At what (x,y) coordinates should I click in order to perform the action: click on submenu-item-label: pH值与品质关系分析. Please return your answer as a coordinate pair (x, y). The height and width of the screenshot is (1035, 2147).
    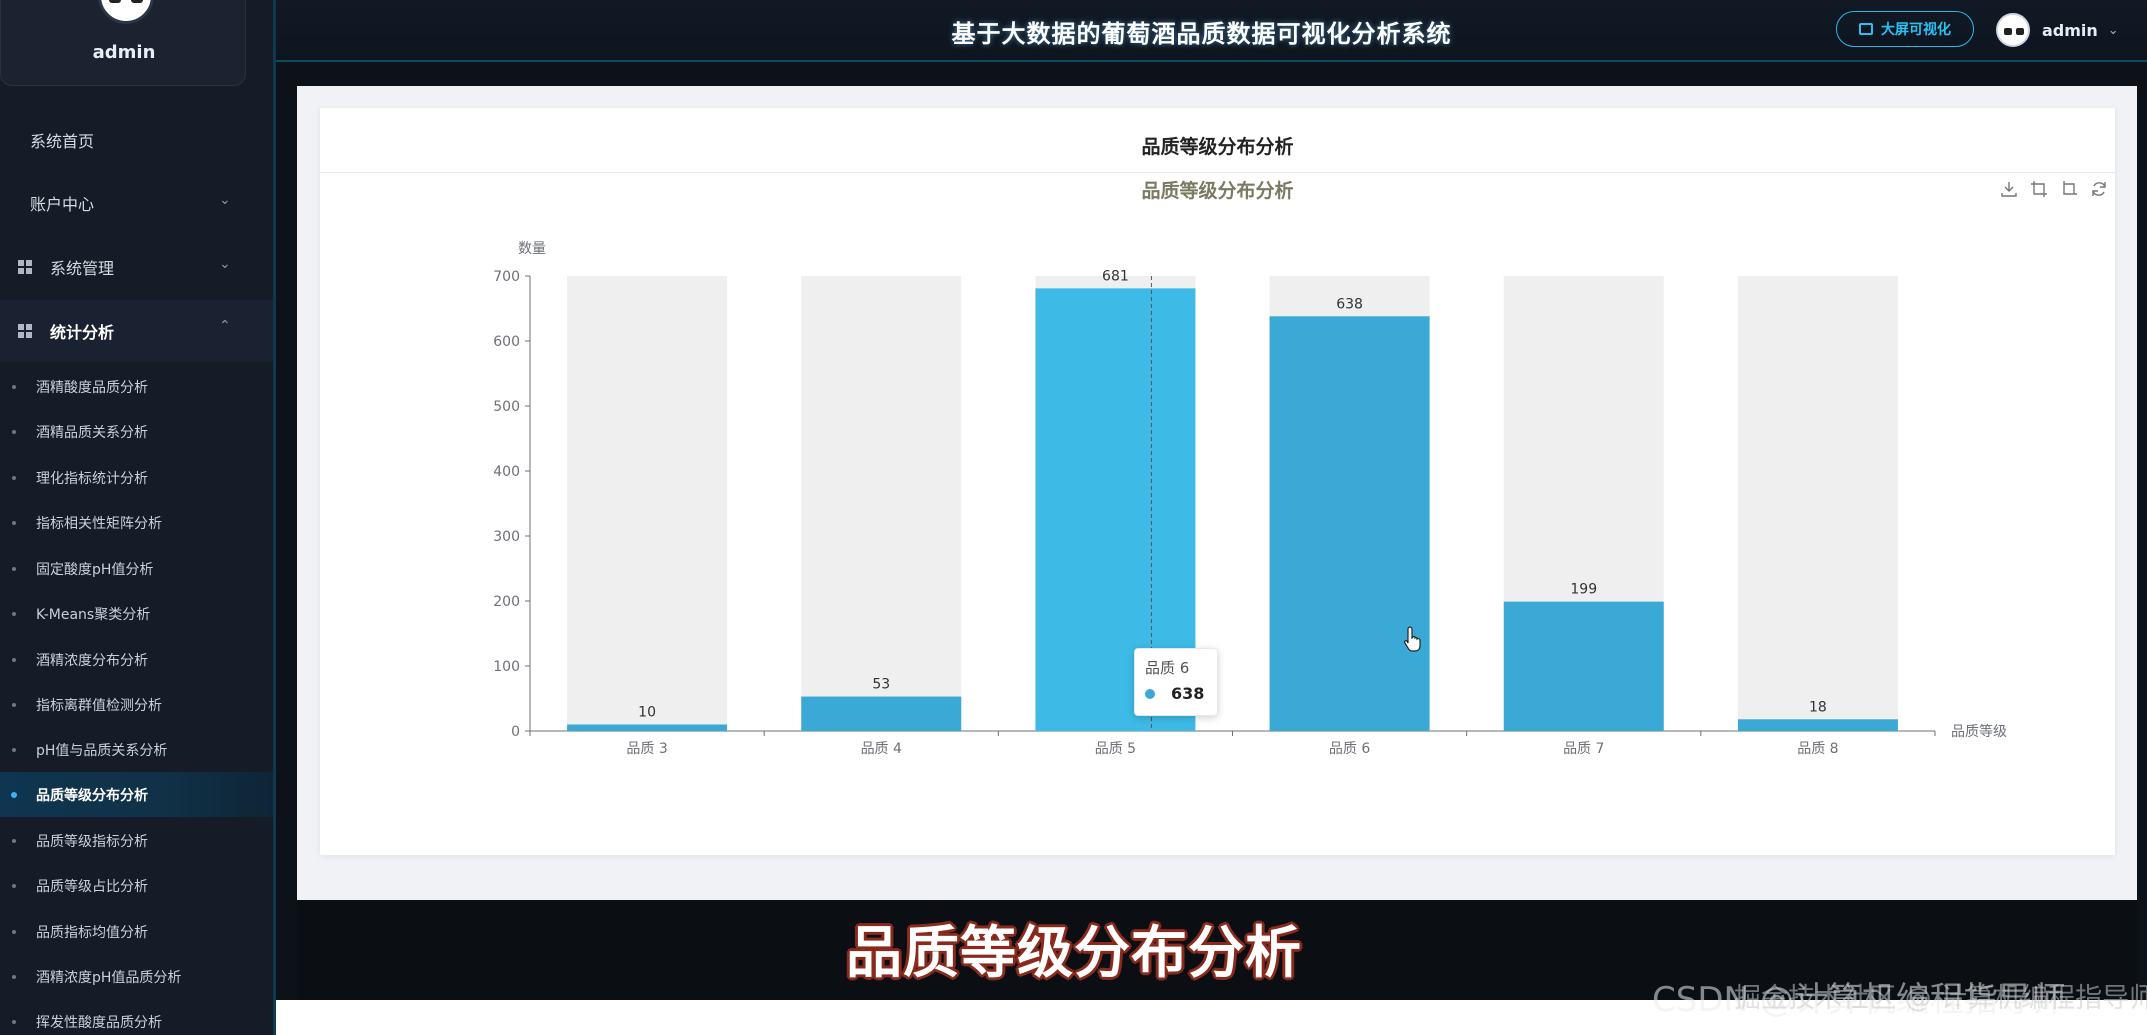
    Looking at the image, I should click on (102, 750).